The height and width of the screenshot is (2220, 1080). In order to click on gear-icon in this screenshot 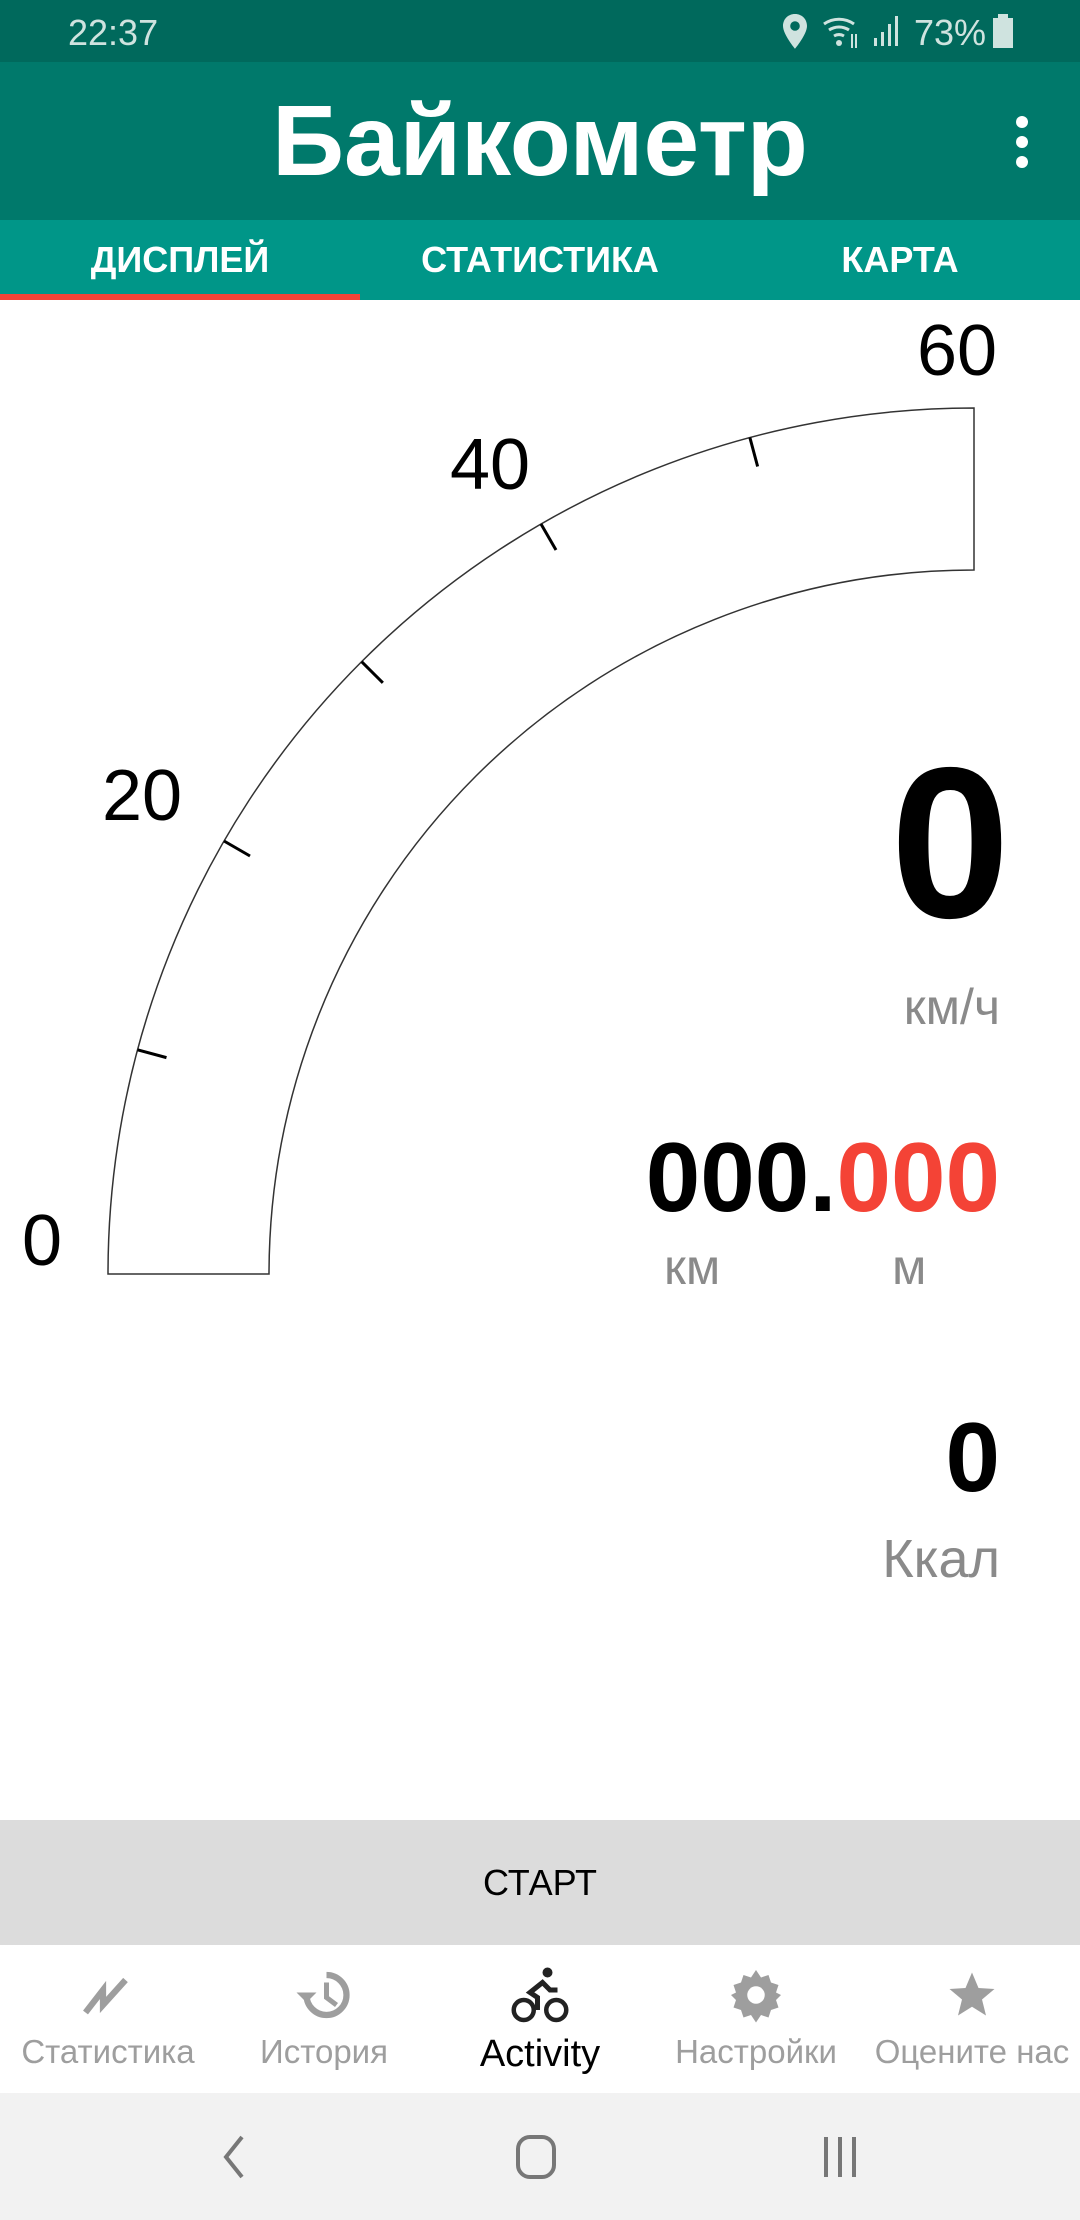, I will do `click(756, 1996)`.